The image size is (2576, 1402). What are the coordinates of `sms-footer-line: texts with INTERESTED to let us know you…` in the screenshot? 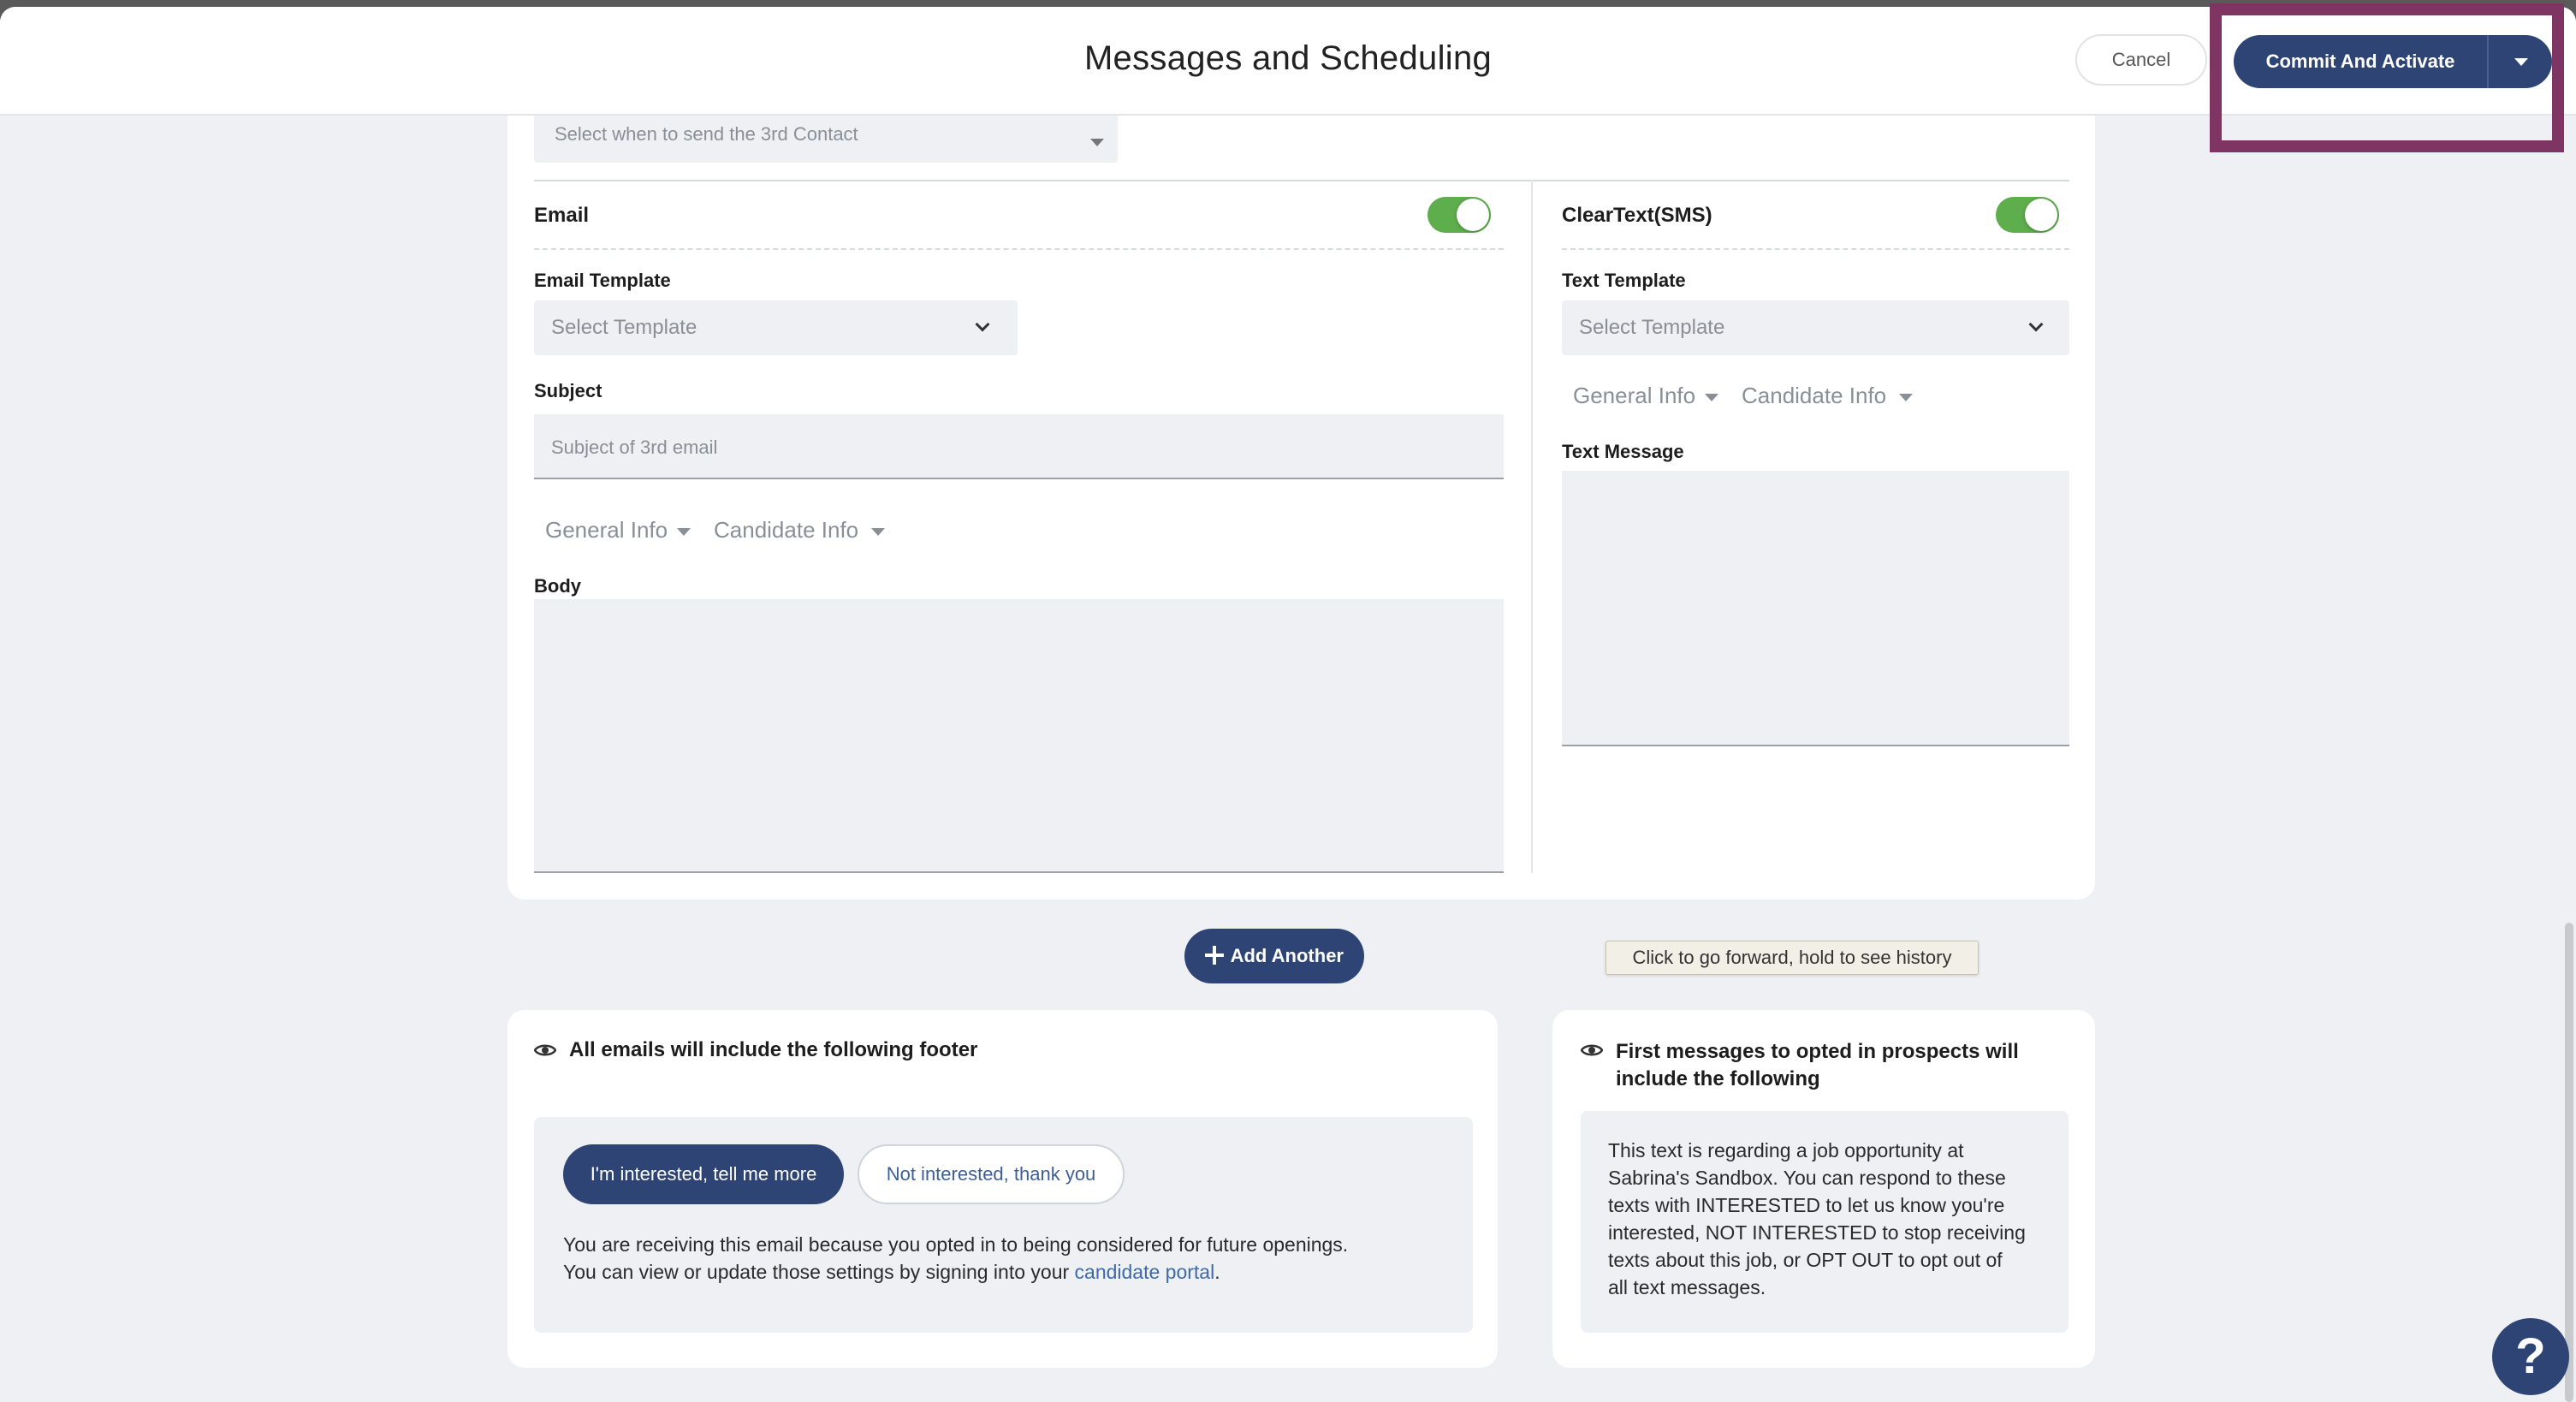 It's located at (1806, 1205).